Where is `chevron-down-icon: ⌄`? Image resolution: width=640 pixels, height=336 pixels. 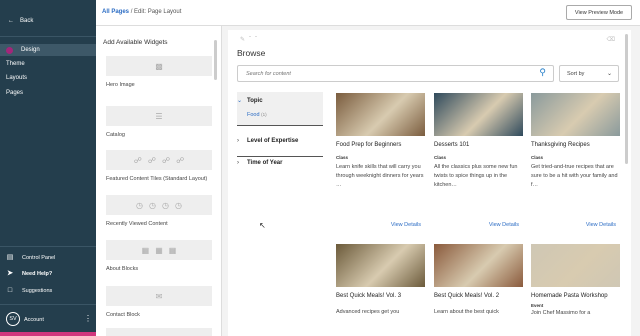
chevron-down-icon: ⌄ is located at coordinates (609, 74).